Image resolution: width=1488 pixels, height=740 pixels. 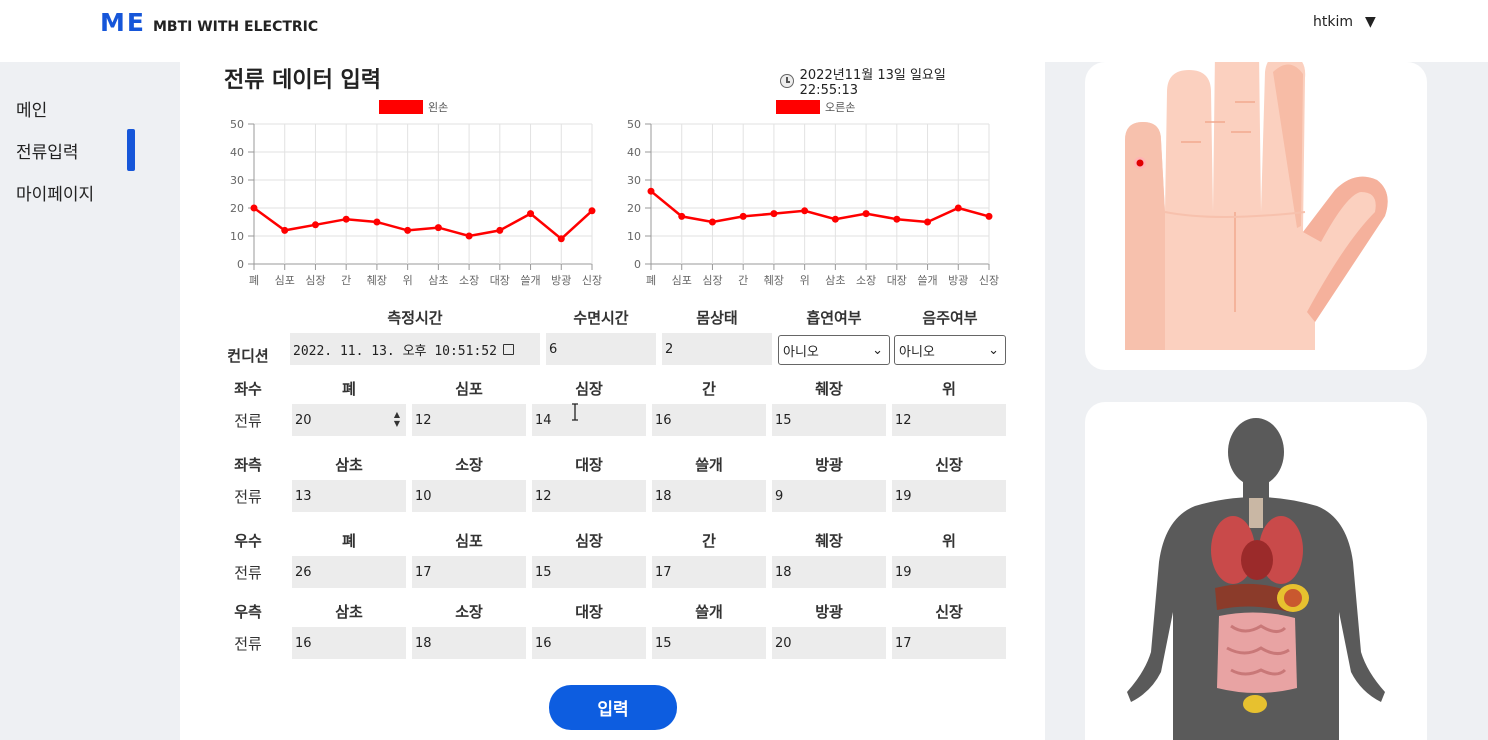 I want to click on organ-header: 삼초, so click(x=349, y=612).